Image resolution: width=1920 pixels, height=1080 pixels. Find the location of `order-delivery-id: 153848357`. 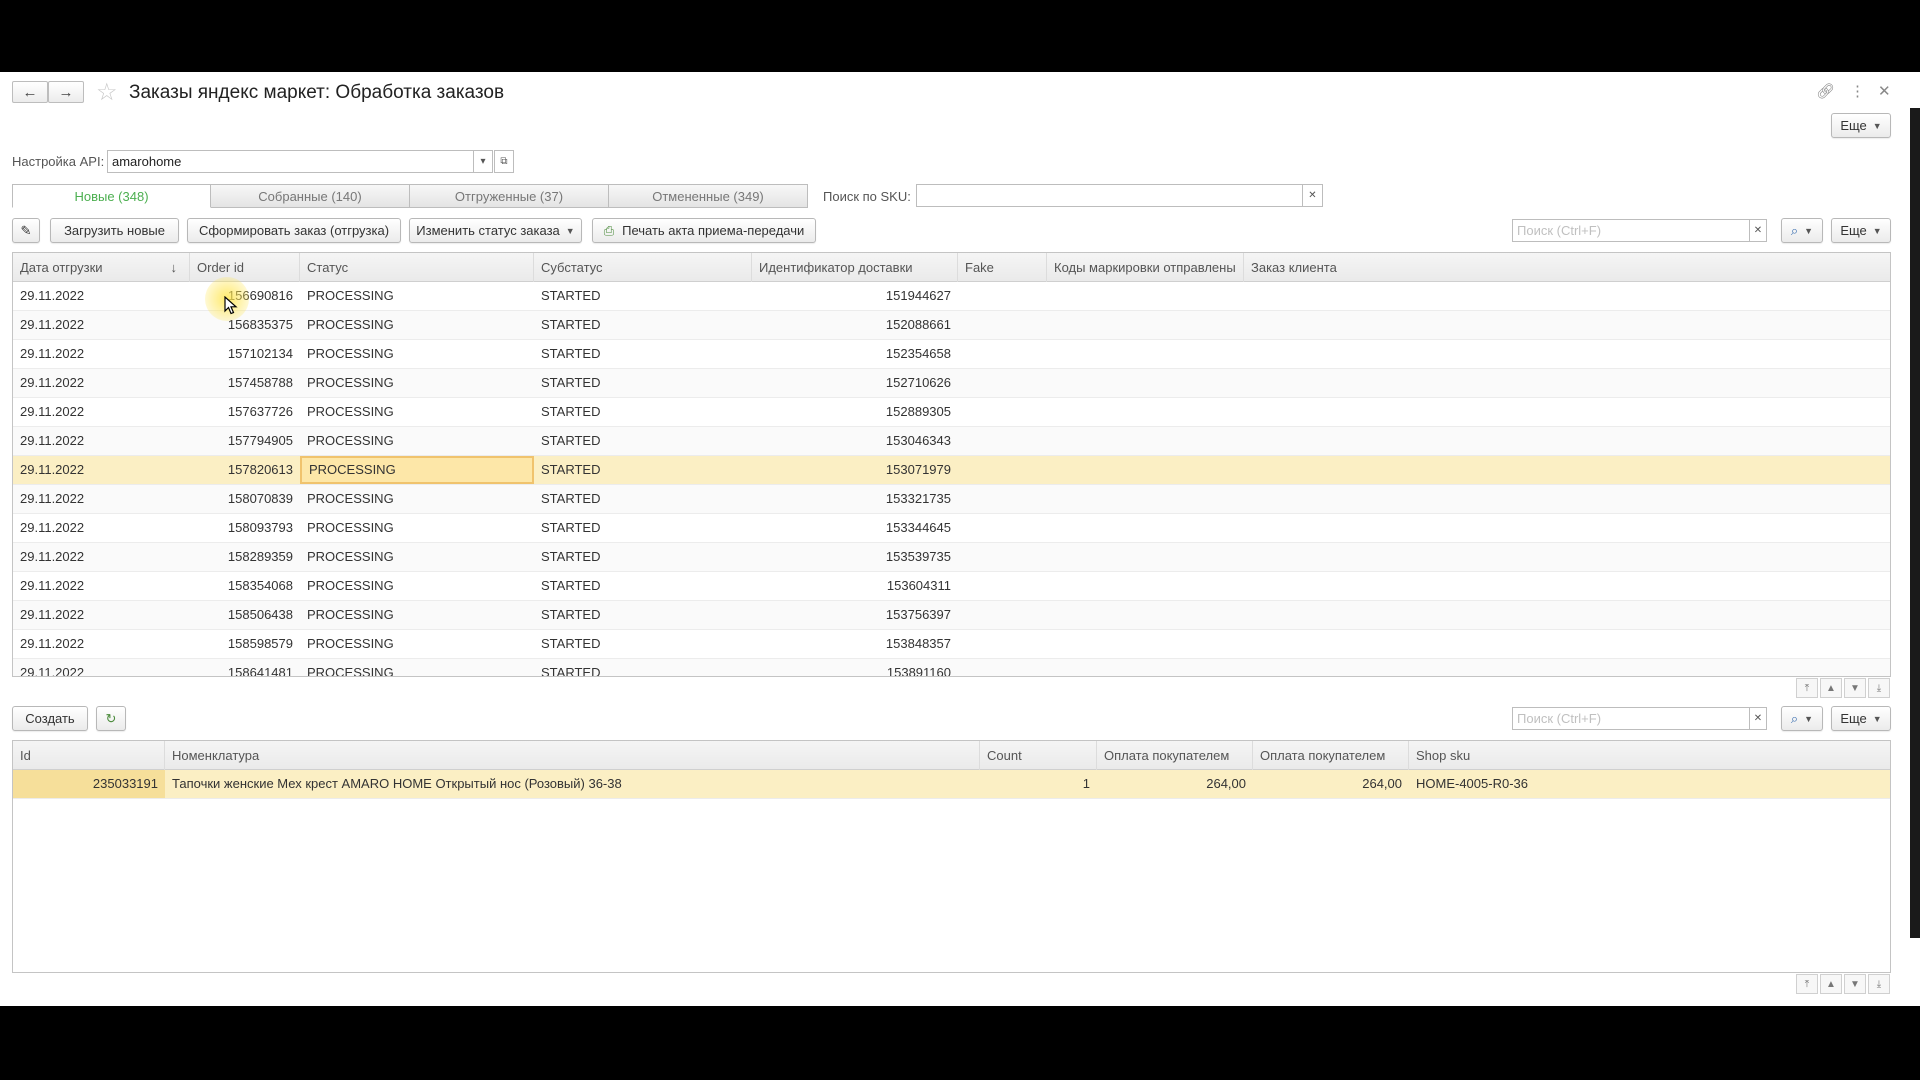

order-delivery-id: 153848357 is located at coordinates (918, 643).